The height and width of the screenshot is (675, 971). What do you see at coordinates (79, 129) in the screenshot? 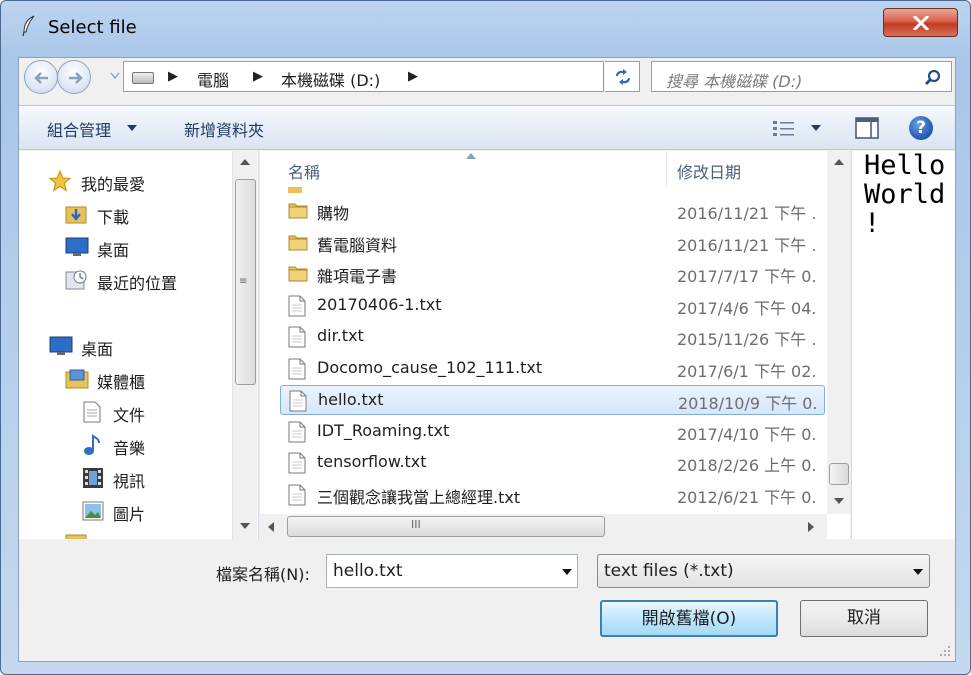
I see `organize-button: 組合管理` at bounding box center [79, 129].